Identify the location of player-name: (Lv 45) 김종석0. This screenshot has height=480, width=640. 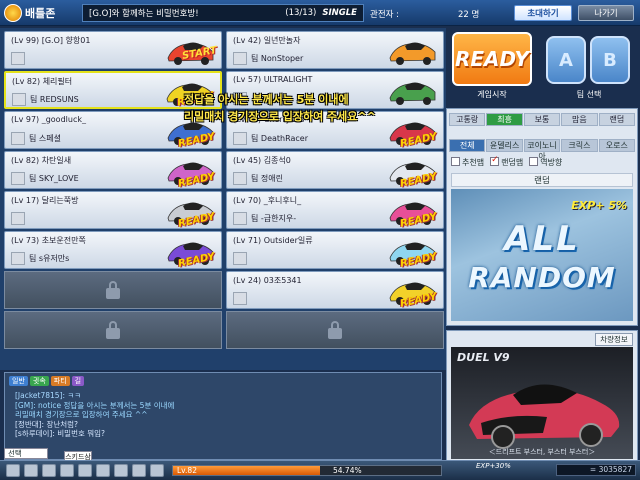
(262, 160).